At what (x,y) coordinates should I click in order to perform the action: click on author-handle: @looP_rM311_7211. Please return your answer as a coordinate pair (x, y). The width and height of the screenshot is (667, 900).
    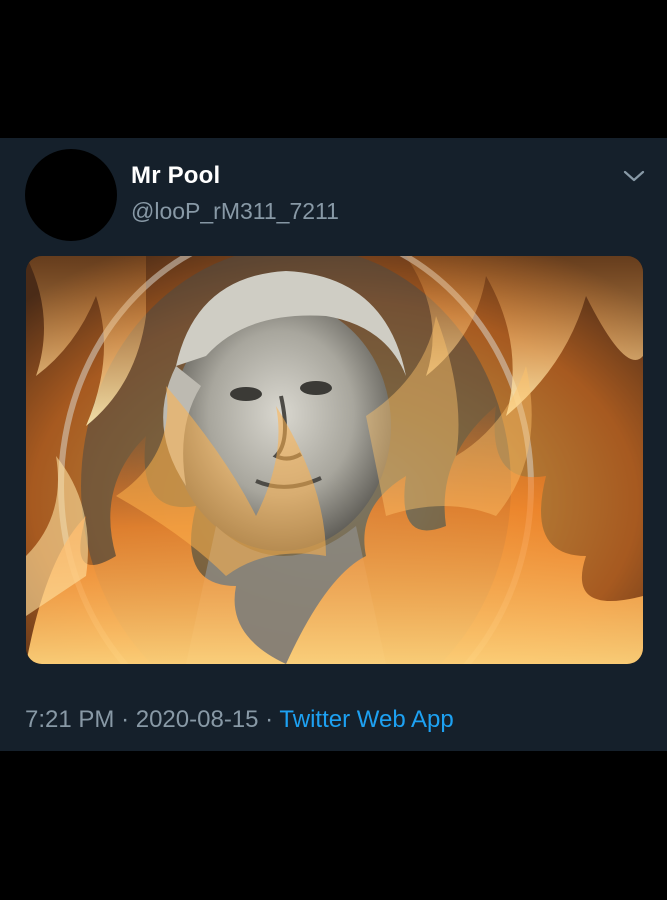
    Looking at the image, I should click on (235, 211).